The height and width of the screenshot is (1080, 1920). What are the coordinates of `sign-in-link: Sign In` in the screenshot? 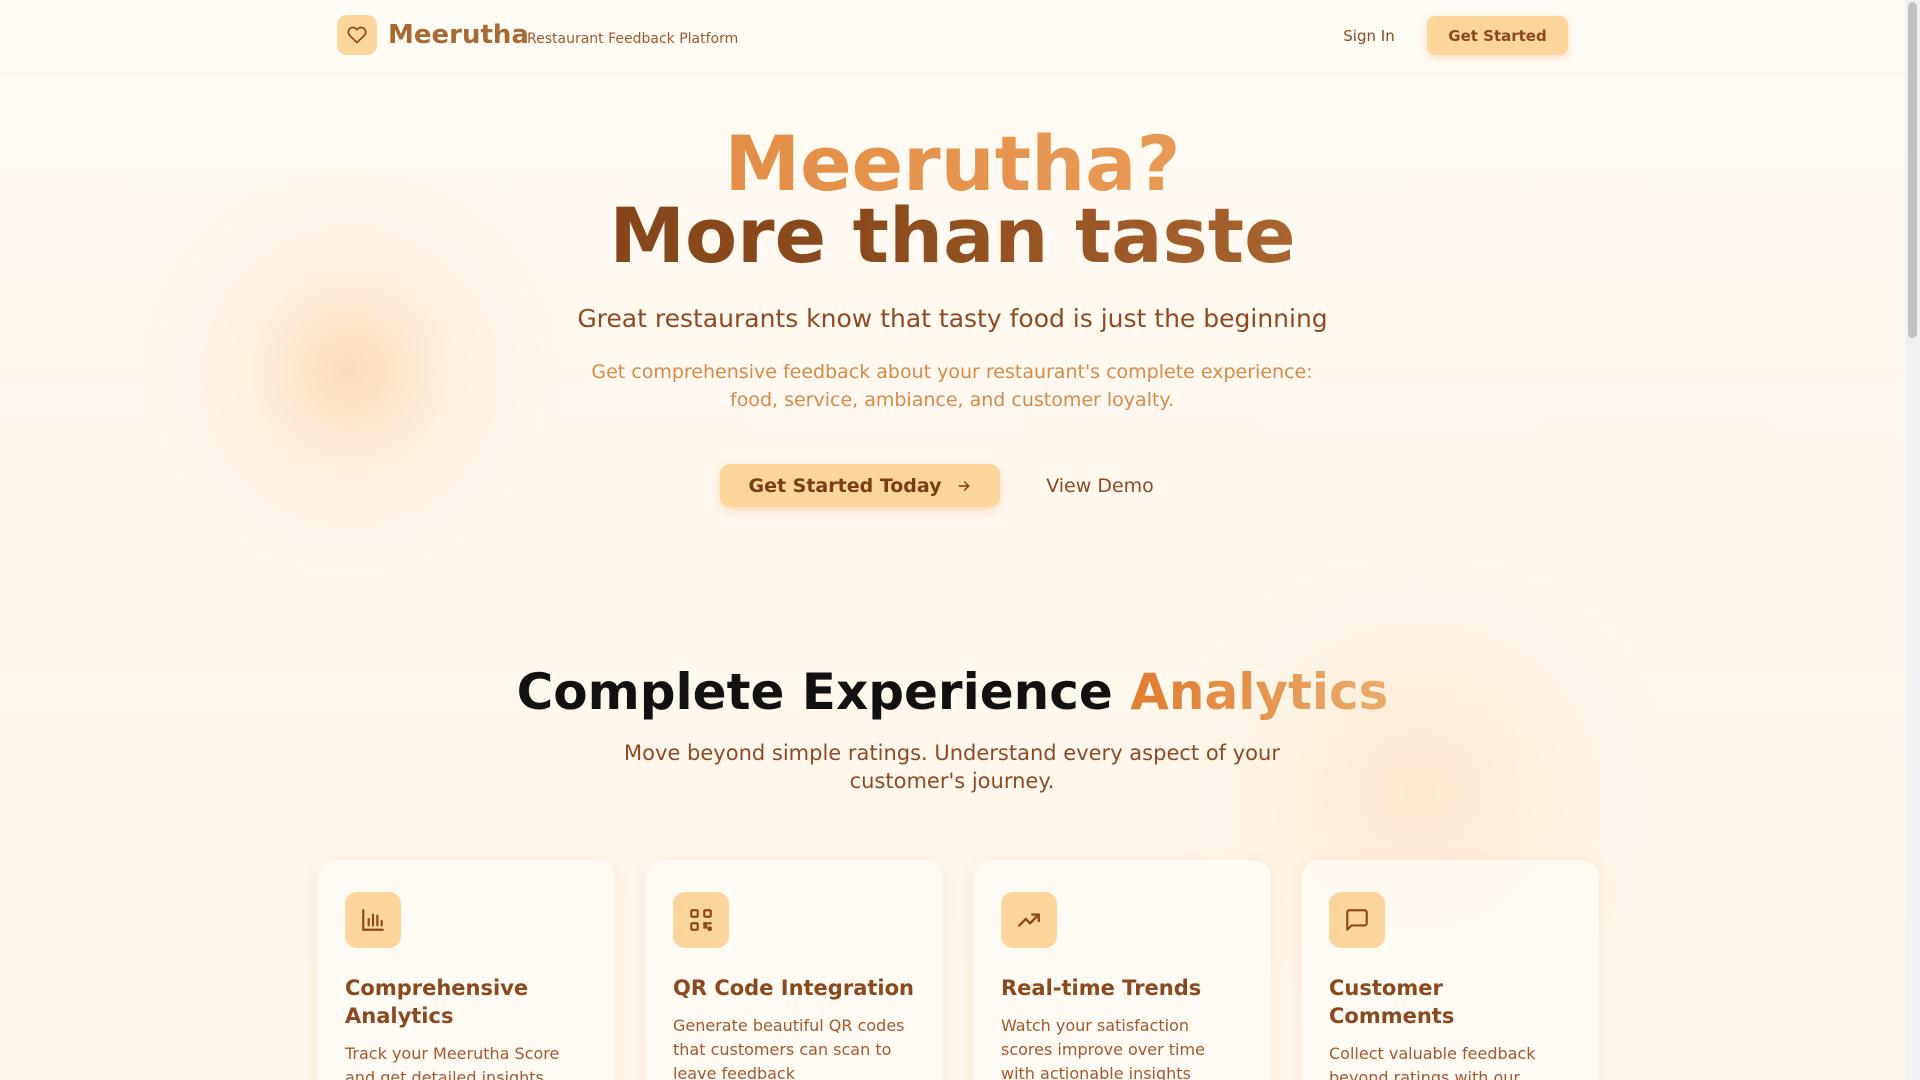 It's located at (1369, 36).